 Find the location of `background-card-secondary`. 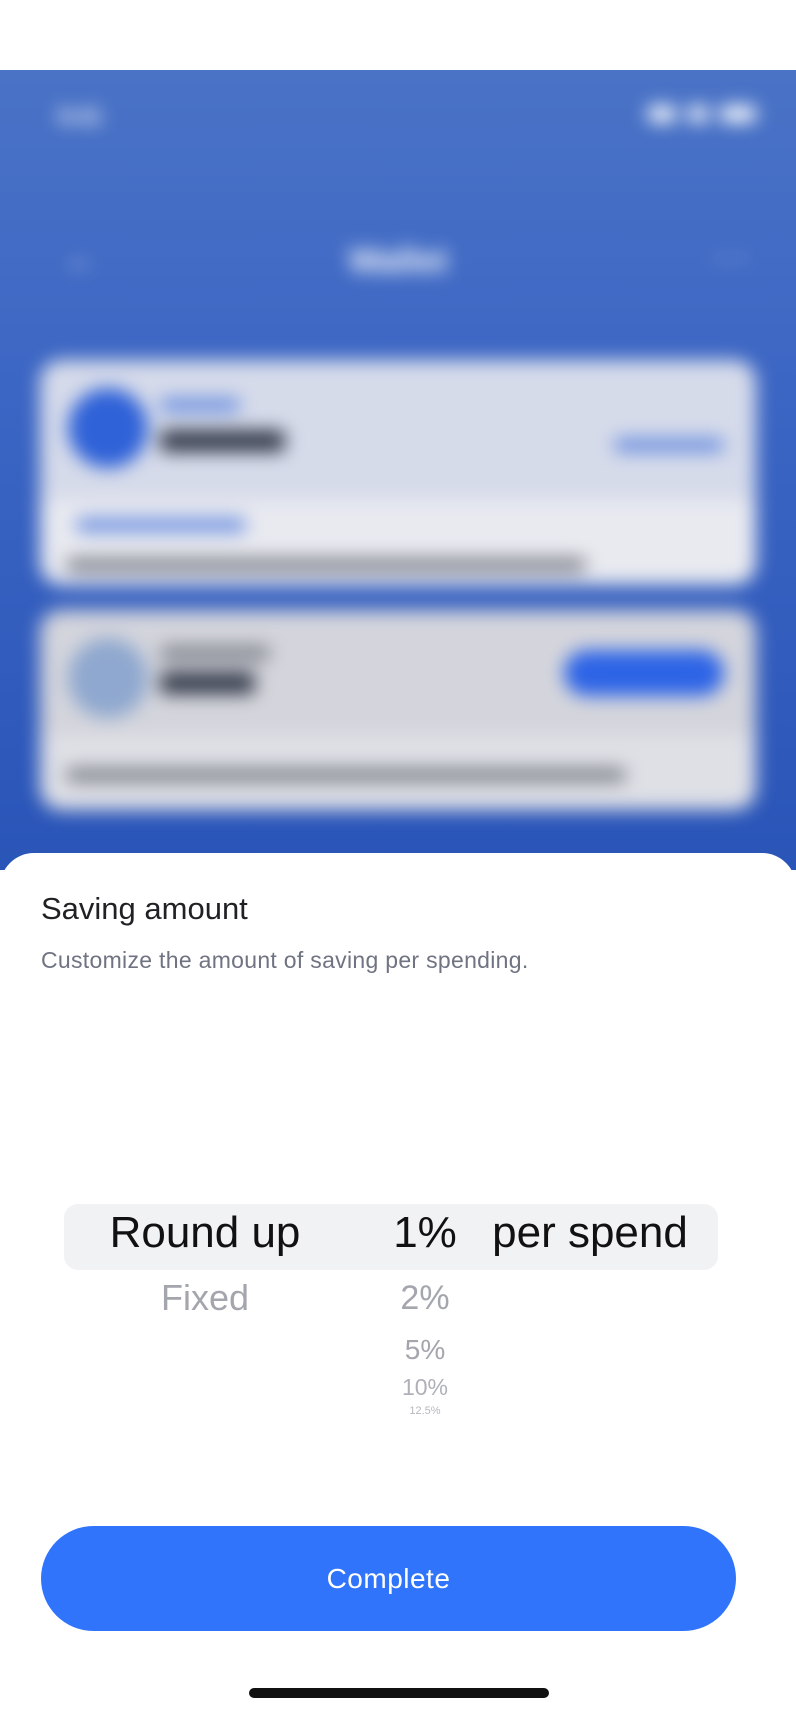

background-card-secondary is located at coordinates (398, 710).